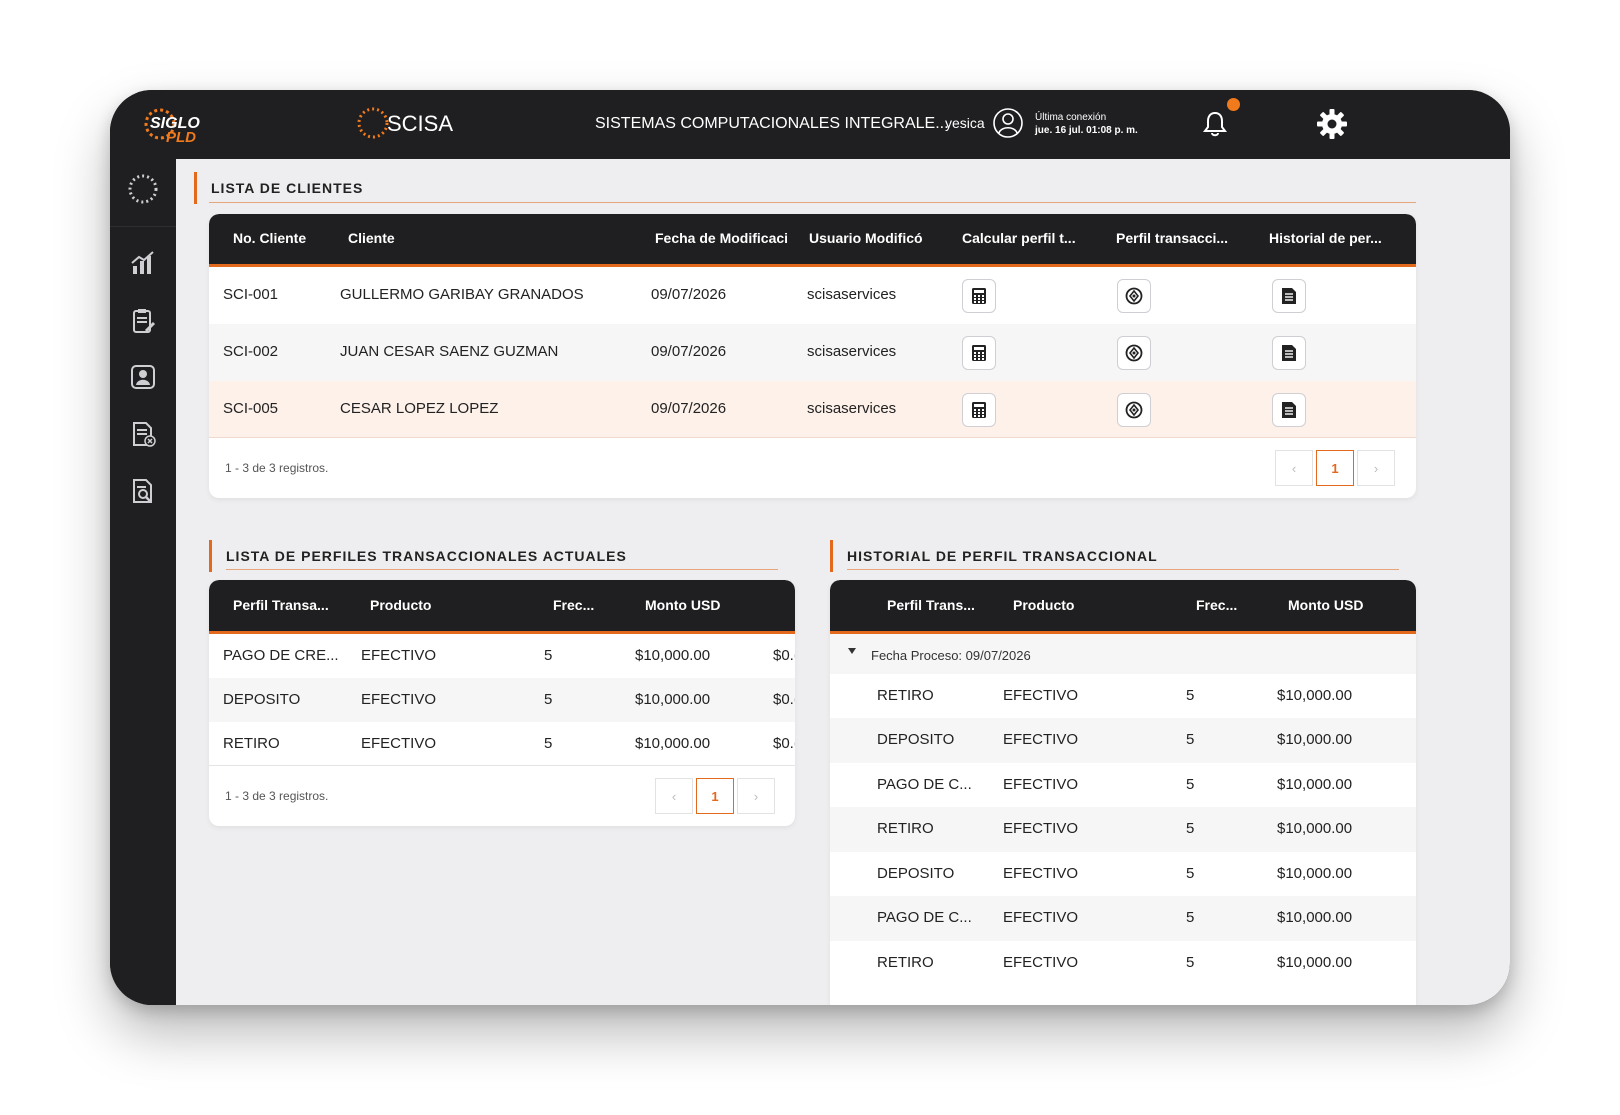  I want to click on group-row-fecha-proceso: Fecha Proceso: 09/07/2026, so click(1123, 654).